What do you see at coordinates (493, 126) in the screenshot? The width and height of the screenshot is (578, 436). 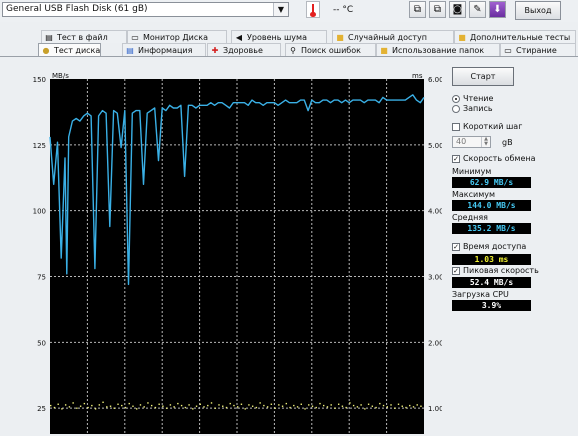 I see `short-stroke-label: Короткий шаг` at bounding box center [493, 126].